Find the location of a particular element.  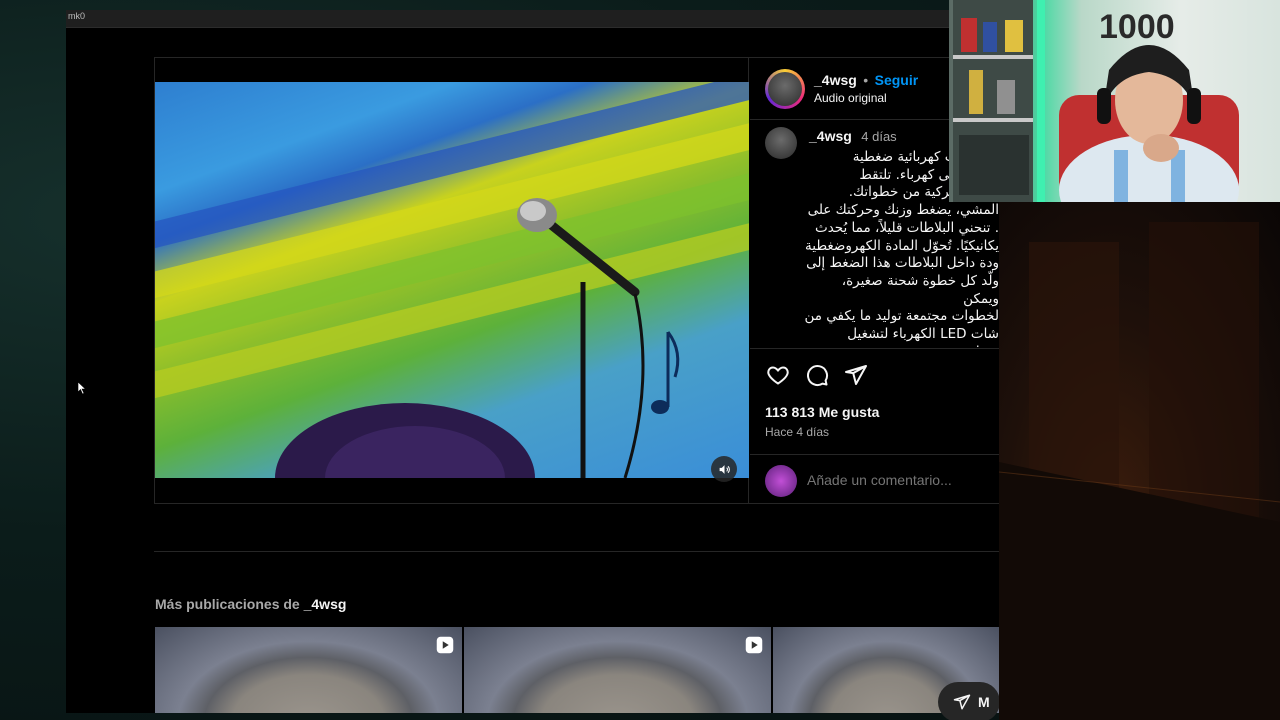

caption-age: 4 días is located at coordinates (879, 136).